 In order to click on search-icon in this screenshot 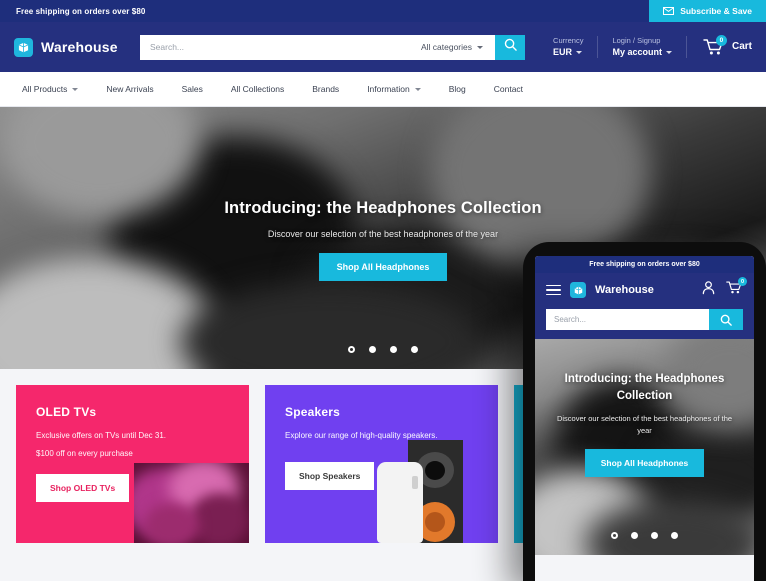, I will do `click(510, 47)`.